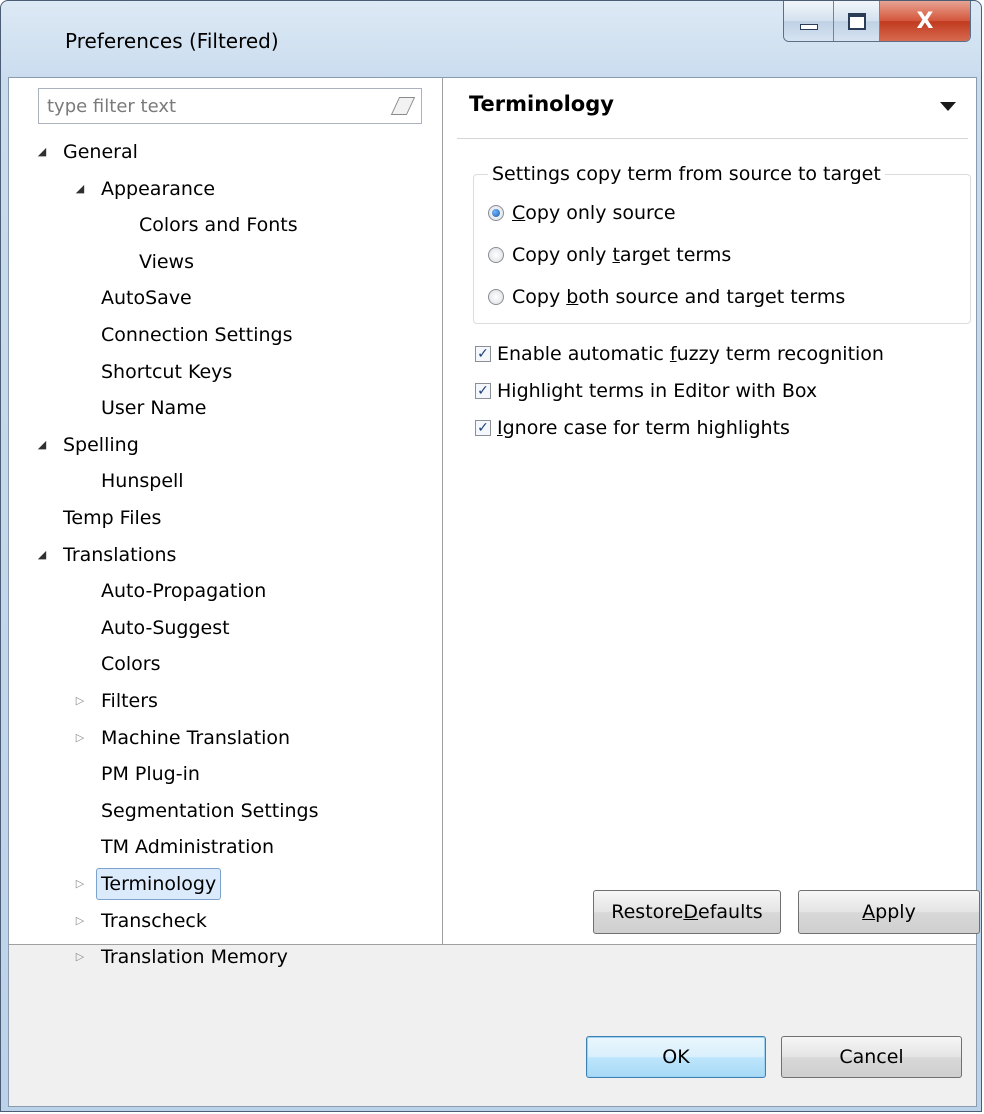 The width and height of the screenshot is (984, 1114). I want to click on title-divider, so click(712, 138).